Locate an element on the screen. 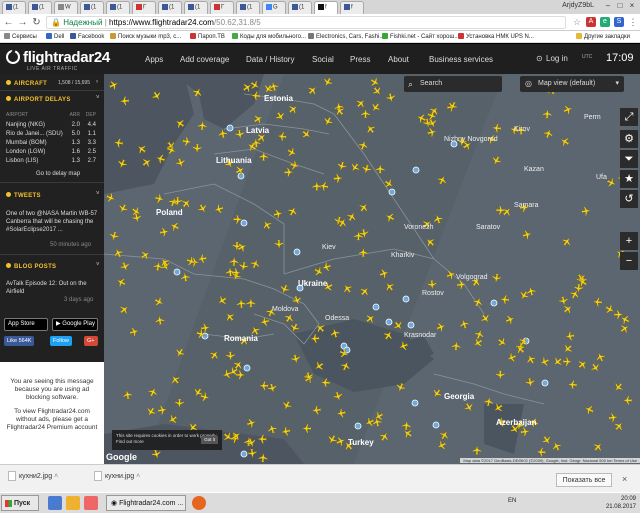 This screenshot has width=640, height=513. download-item: кухни.jpg ˄ is located at coordinates (117, 476).